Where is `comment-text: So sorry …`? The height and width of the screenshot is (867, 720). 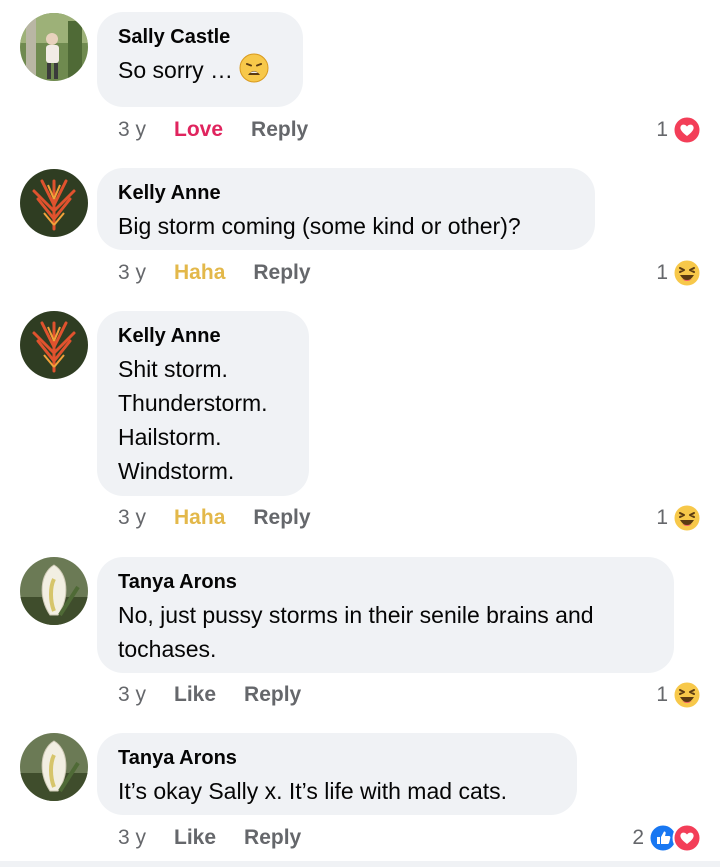 comment-text: So sorry … is located at coordinates (200, 70).